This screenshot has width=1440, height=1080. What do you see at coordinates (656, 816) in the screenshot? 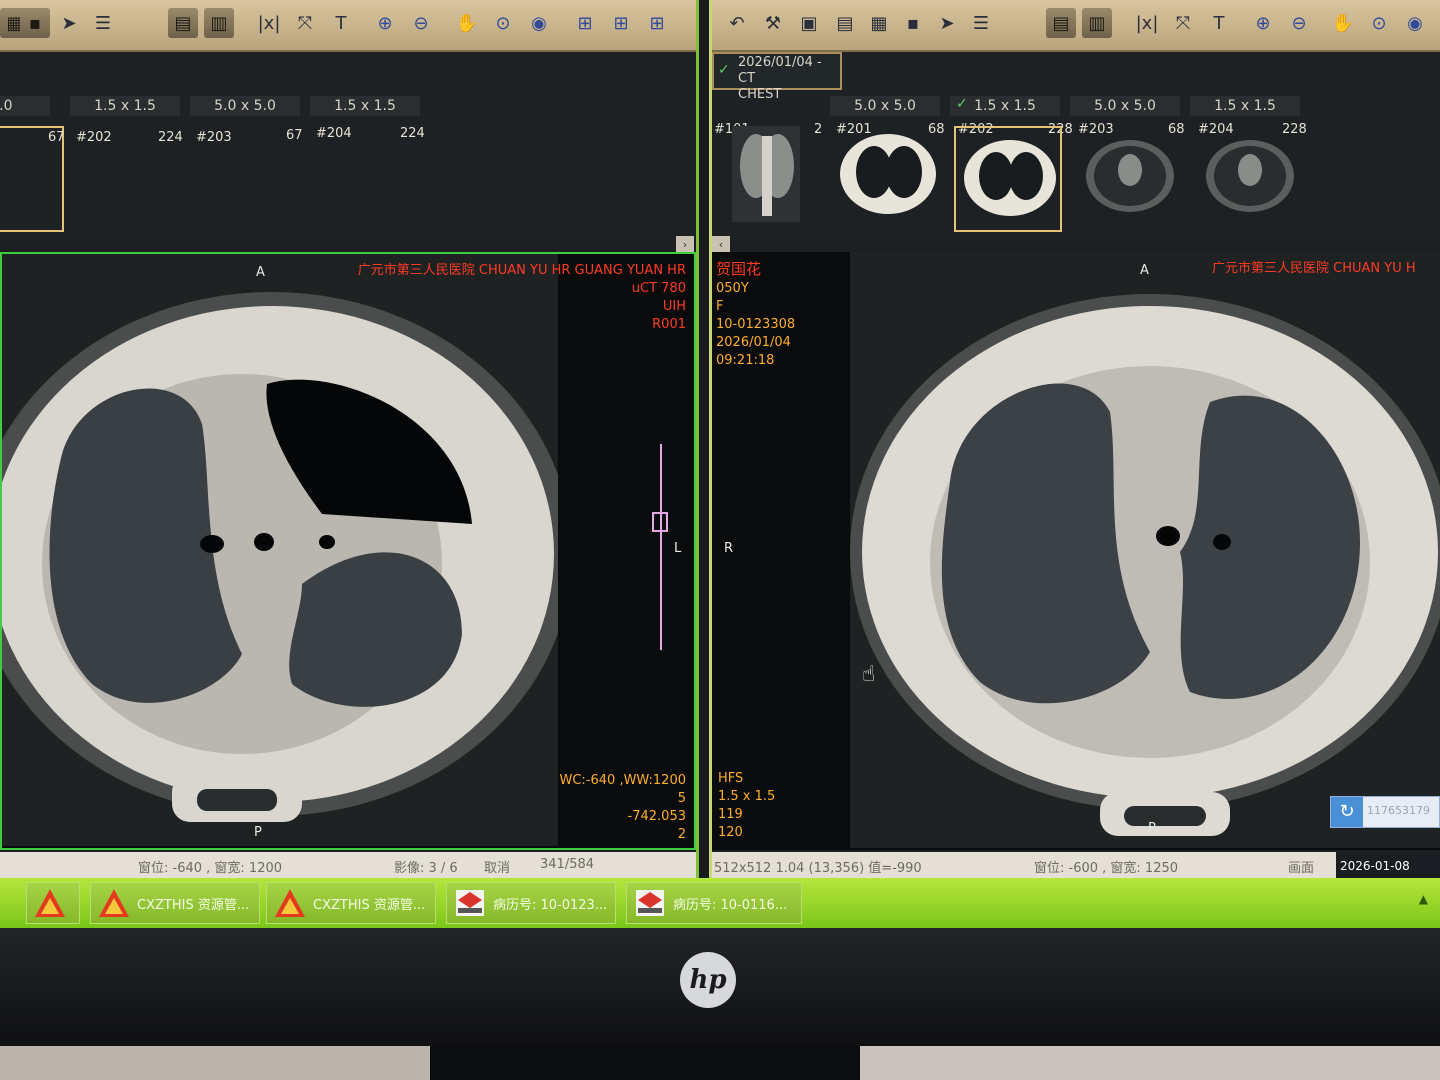
I see `overlay-value: -742.053` at bounding box center [656, 816].